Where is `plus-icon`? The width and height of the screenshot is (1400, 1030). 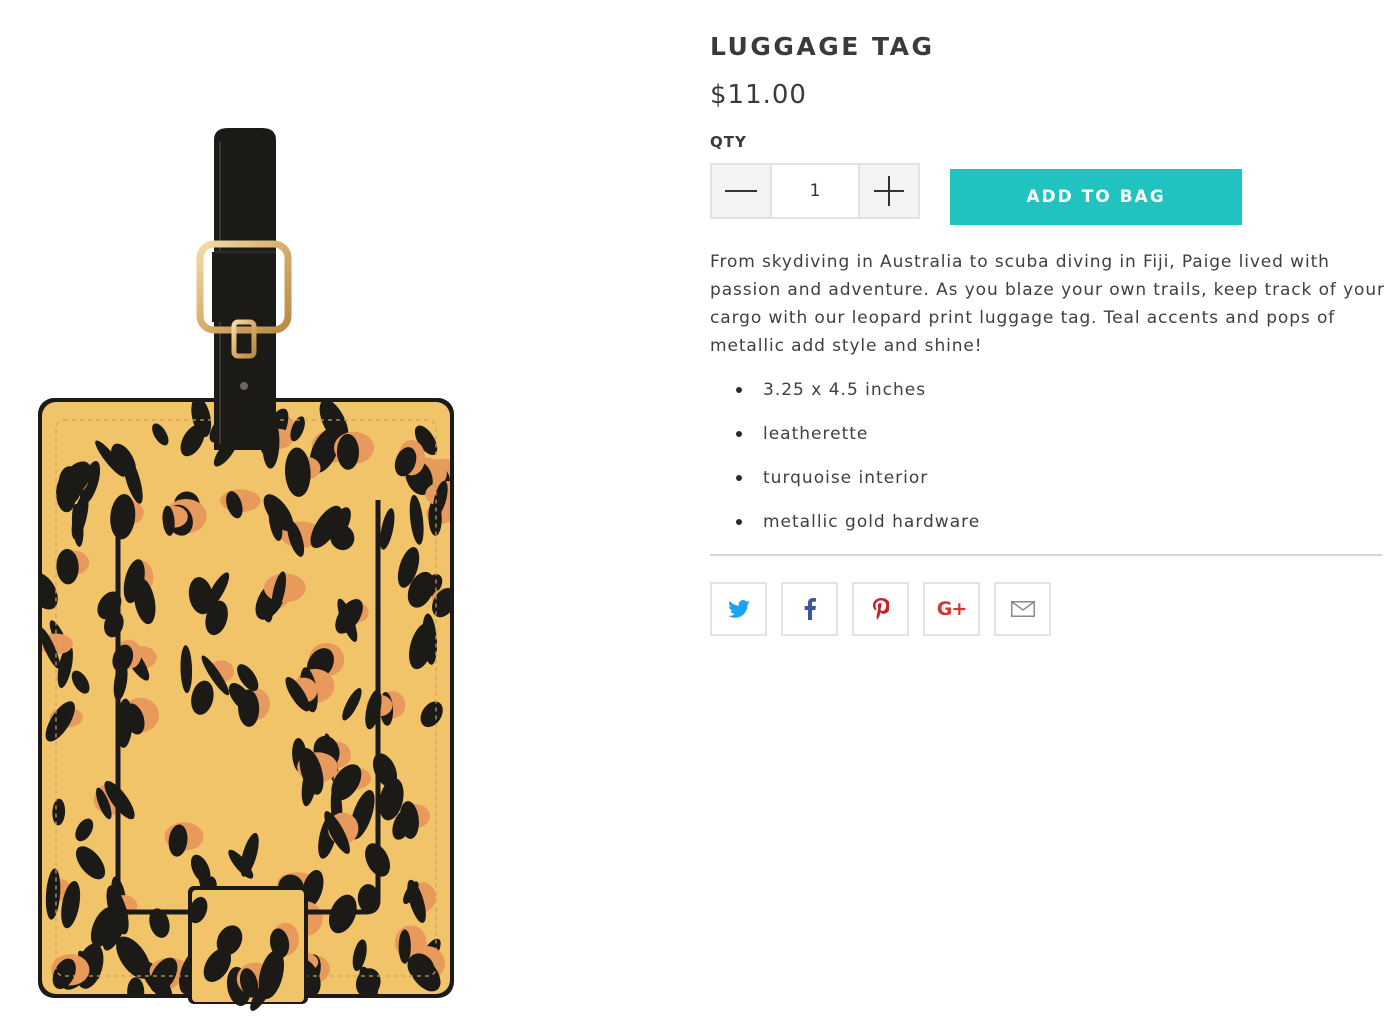 plus-icon is located at coordinates (889, 191).